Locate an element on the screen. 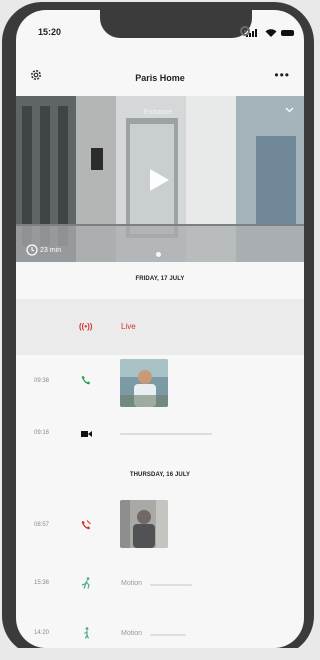 This screenshot has width=320, height=660. event-row: 15:36 Motion is located at coordinates (160, 584).